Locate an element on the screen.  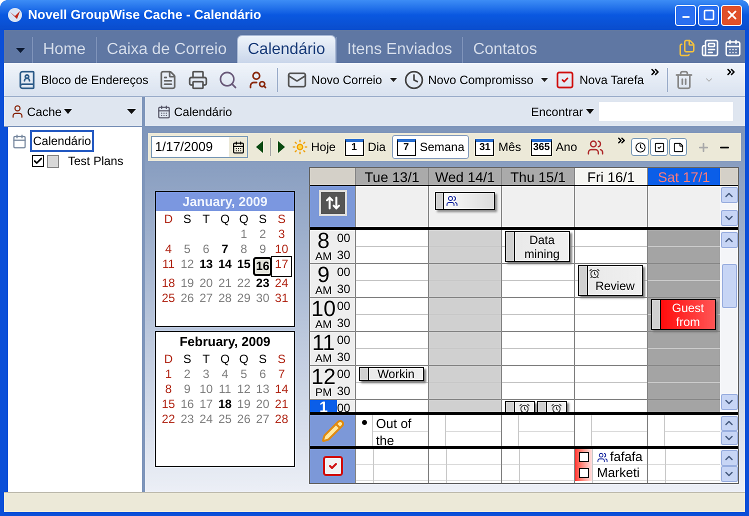
more-icon is located at coordinates (622, 140).